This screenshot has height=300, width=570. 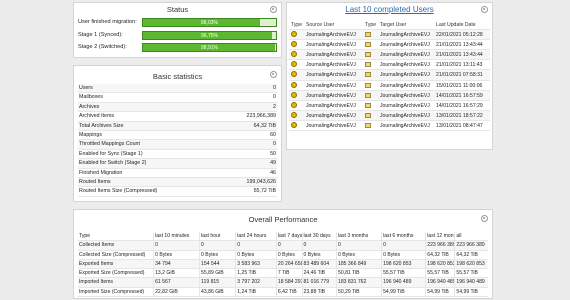 I want to click on status-row: User finished migration: 88,03%, so click(x=177, y=22).